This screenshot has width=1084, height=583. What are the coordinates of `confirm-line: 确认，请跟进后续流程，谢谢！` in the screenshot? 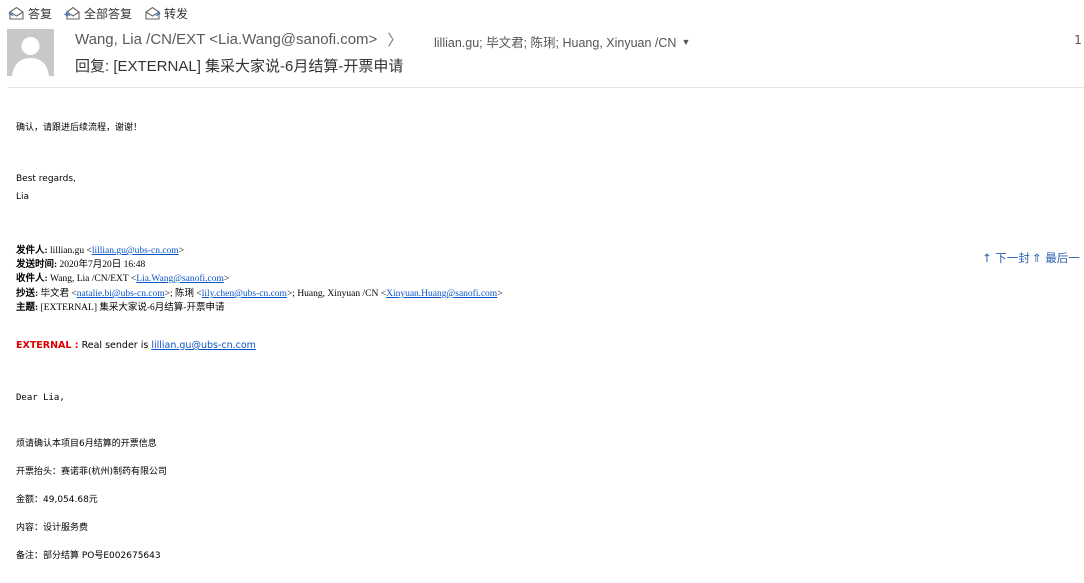 It's located at (79, 128).